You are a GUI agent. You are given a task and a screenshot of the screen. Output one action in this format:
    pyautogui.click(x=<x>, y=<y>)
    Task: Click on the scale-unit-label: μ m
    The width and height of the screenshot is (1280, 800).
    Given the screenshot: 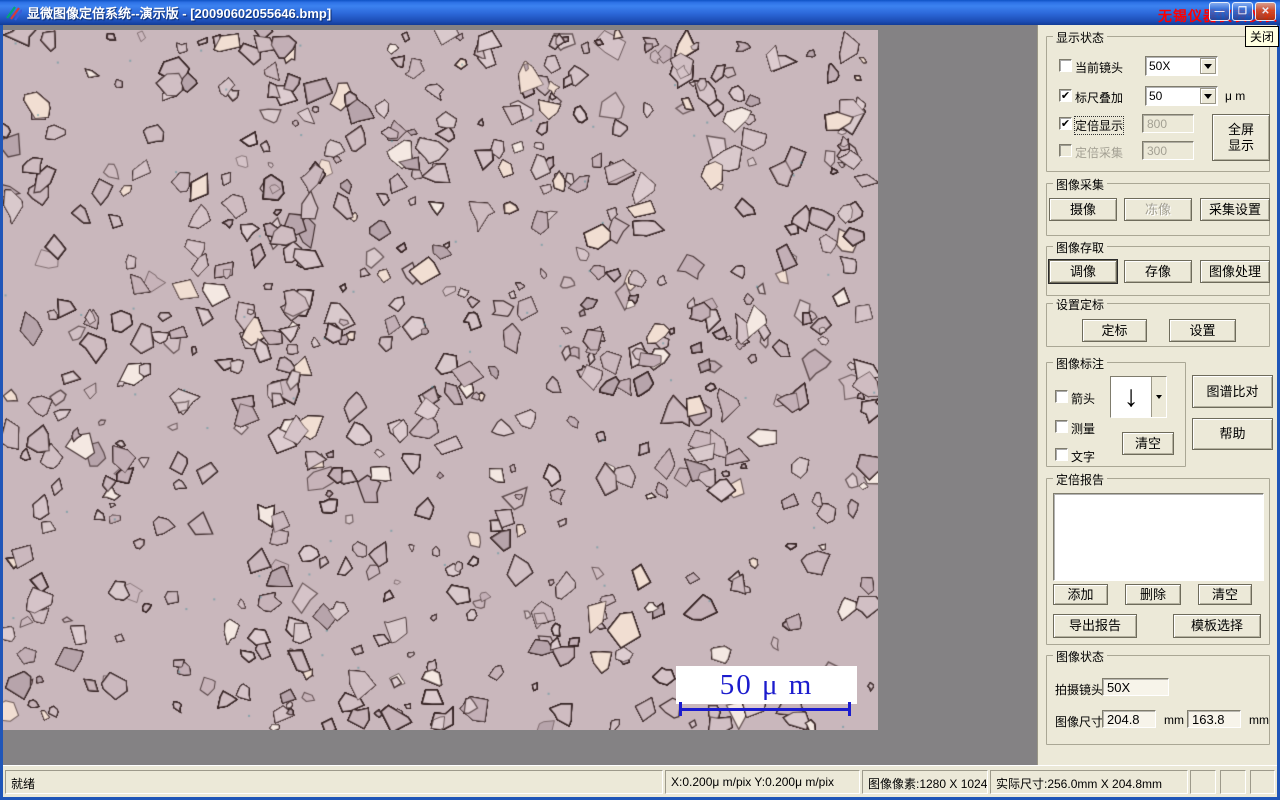 What is the action you would take?
    pyautogui.click(x=1235, y=96)
    